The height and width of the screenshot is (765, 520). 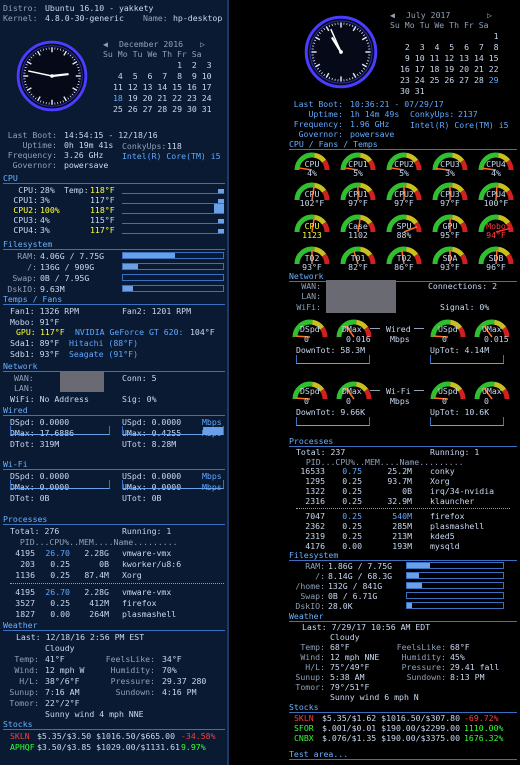 I want to click on gauge-value: 102°F, so click(x=312, y=203).